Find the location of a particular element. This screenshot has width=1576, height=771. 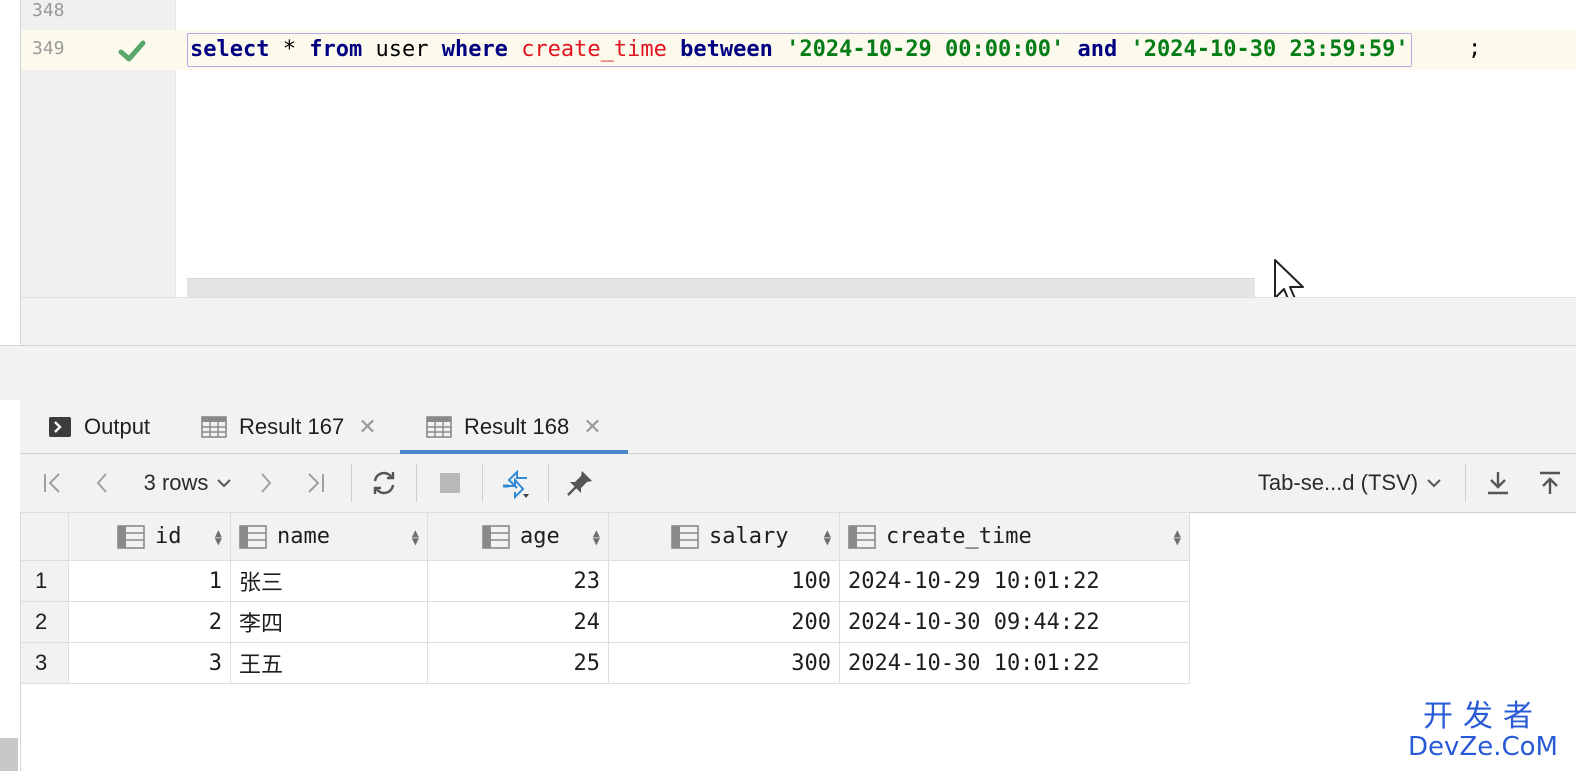

upload-icon is located at coordinates (1550, 482).